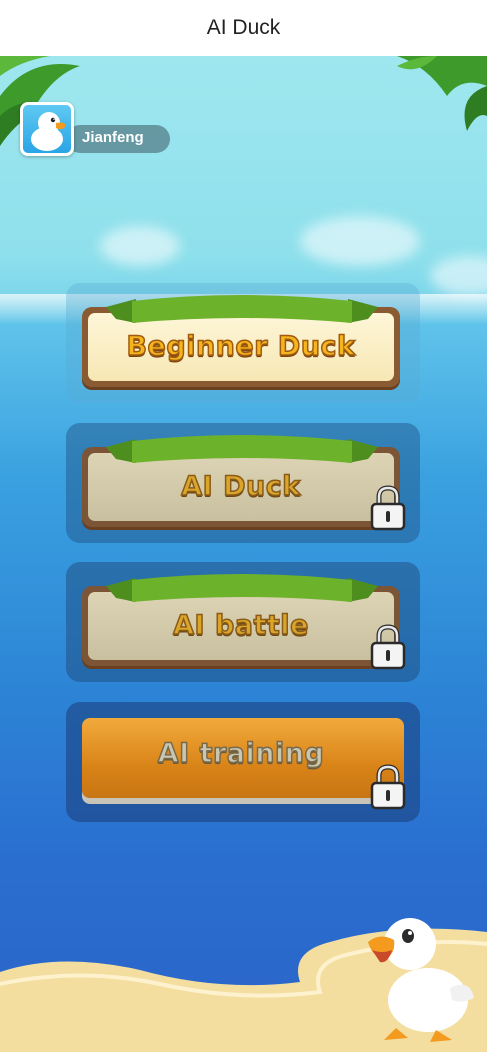 Image resolution: width=487 pixels, height=1052 pixels. What do you see at coordinates (113, 137) in the screenshot?
I see `username-label: Jianfeng` at bounding box center [113, 137].